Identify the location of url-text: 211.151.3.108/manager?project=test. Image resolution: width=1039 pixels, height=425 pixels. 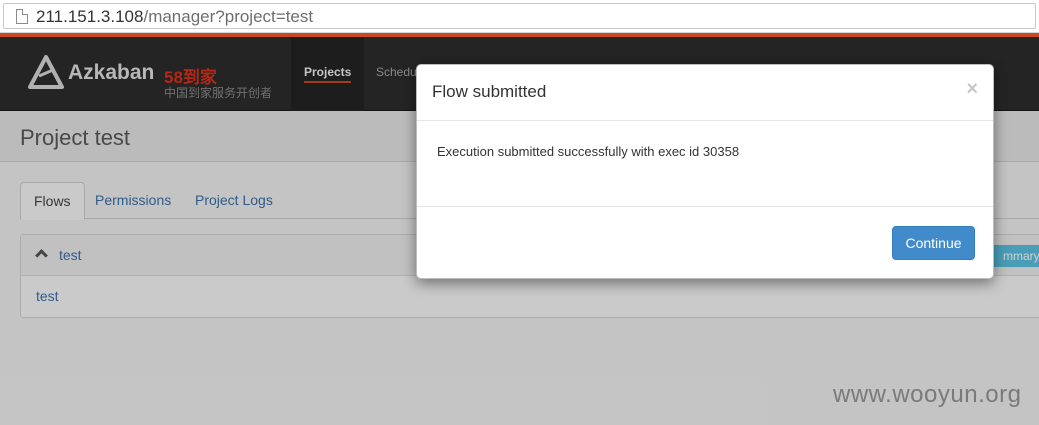
(174, 17).